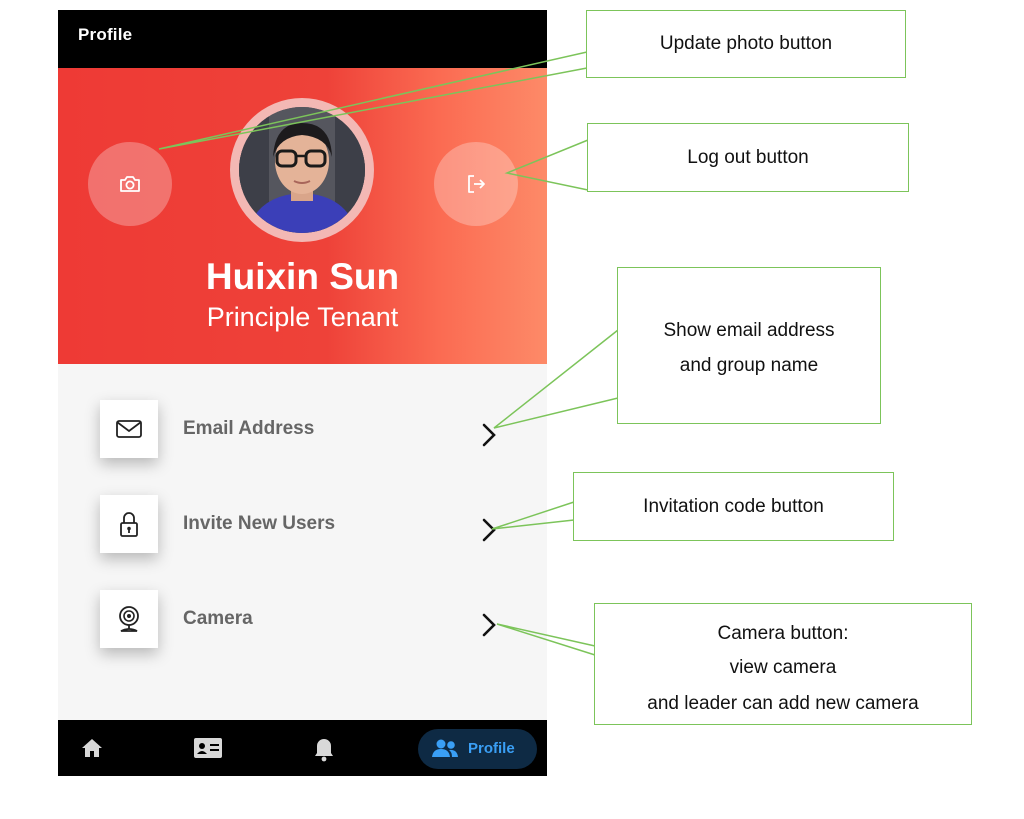 The height and width of the screenshot is (819, 1024). Describe the element at coordinates (783, 633) in the screenshot. I see `callout-text-line1: Camera button:` at that location.